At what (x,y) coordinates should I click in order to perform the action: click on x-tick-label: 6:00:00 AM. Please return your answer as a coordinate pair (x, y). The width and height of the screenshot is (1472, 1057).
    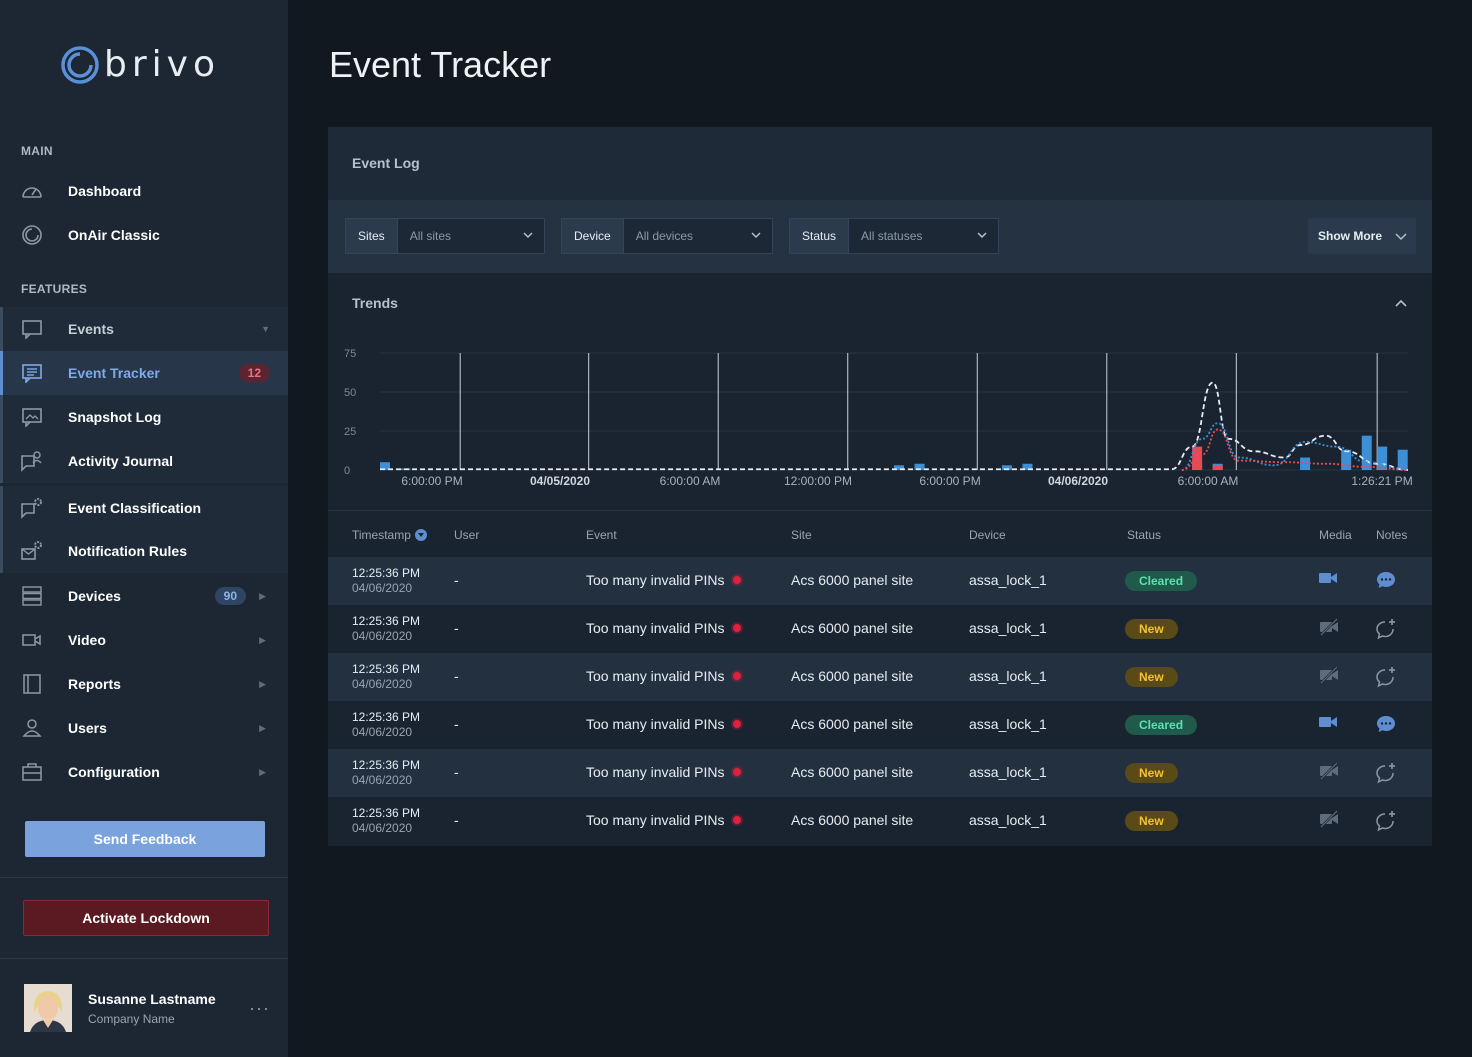
    Looking at the image, I should click on (1208, 481).